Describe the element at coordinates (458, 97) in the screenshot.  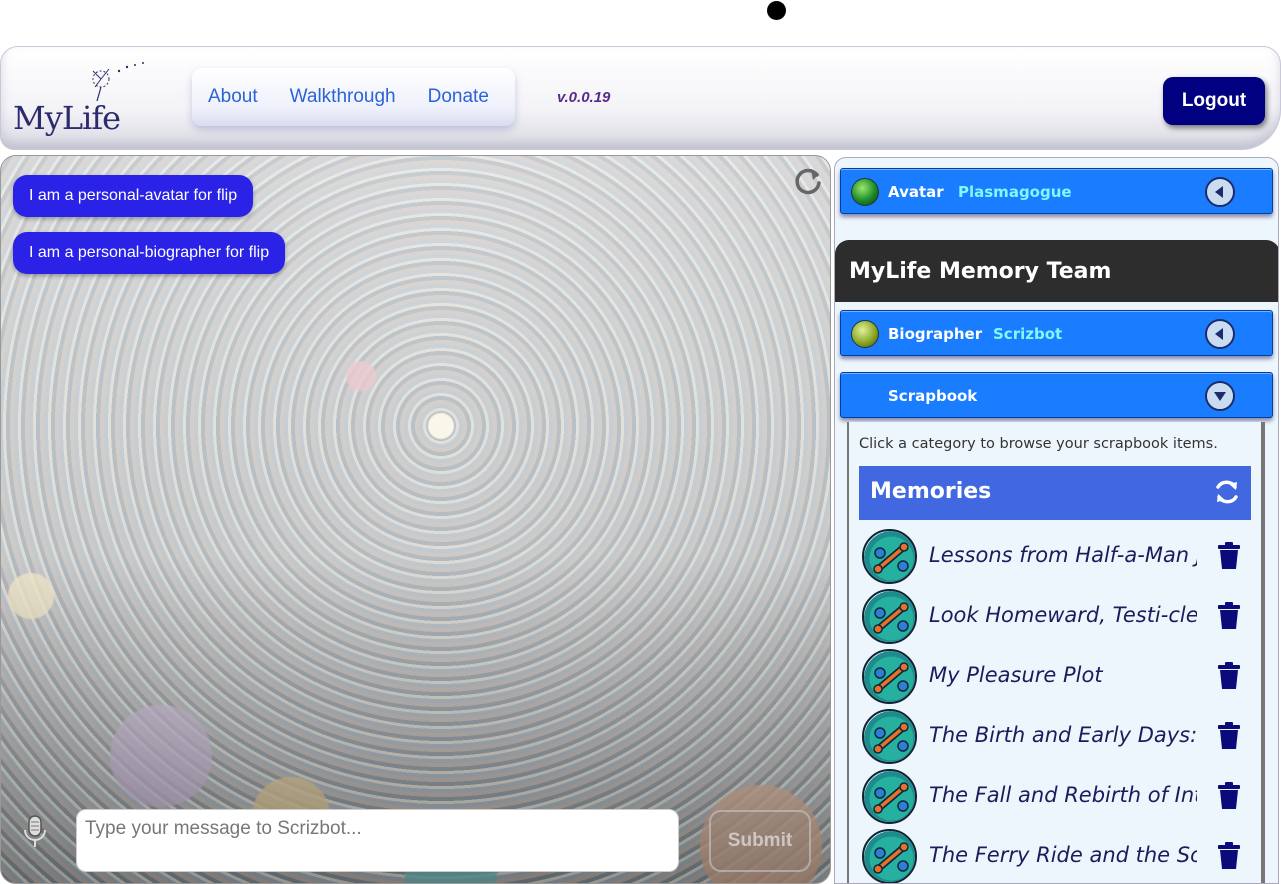
I see `nav-donate-link: Donate` at that location.